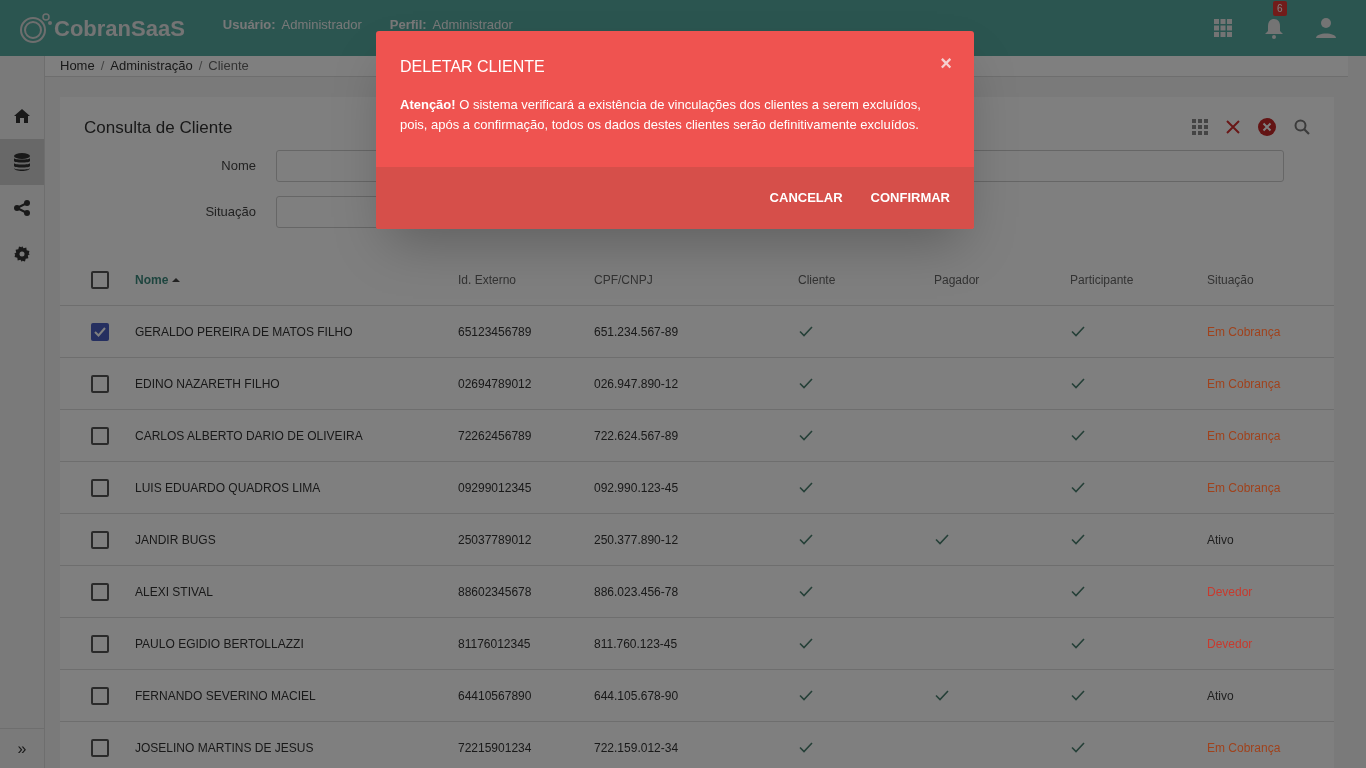  I want to click on close-button: ×, so click(946, 63).